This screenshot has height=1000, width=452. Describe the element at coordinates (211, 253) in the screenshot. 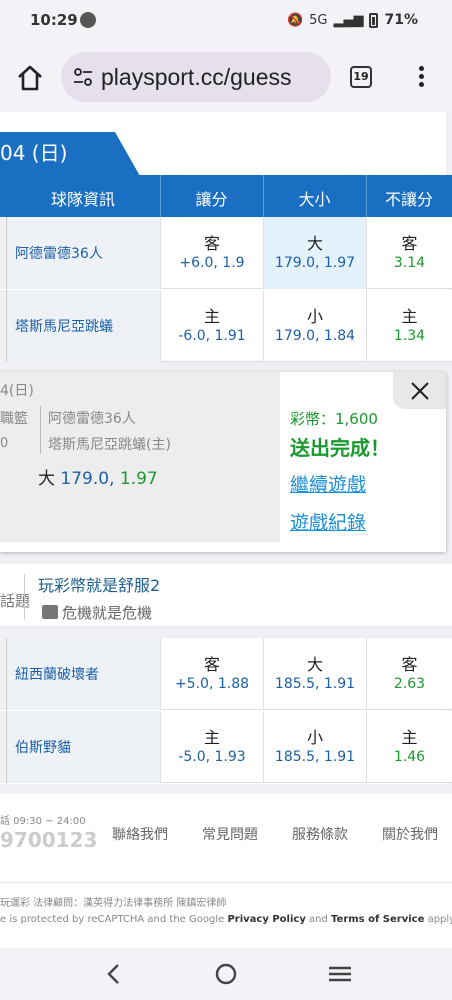

I see `spread-bet-cell: 客 +6.0, 1.9` at that location.